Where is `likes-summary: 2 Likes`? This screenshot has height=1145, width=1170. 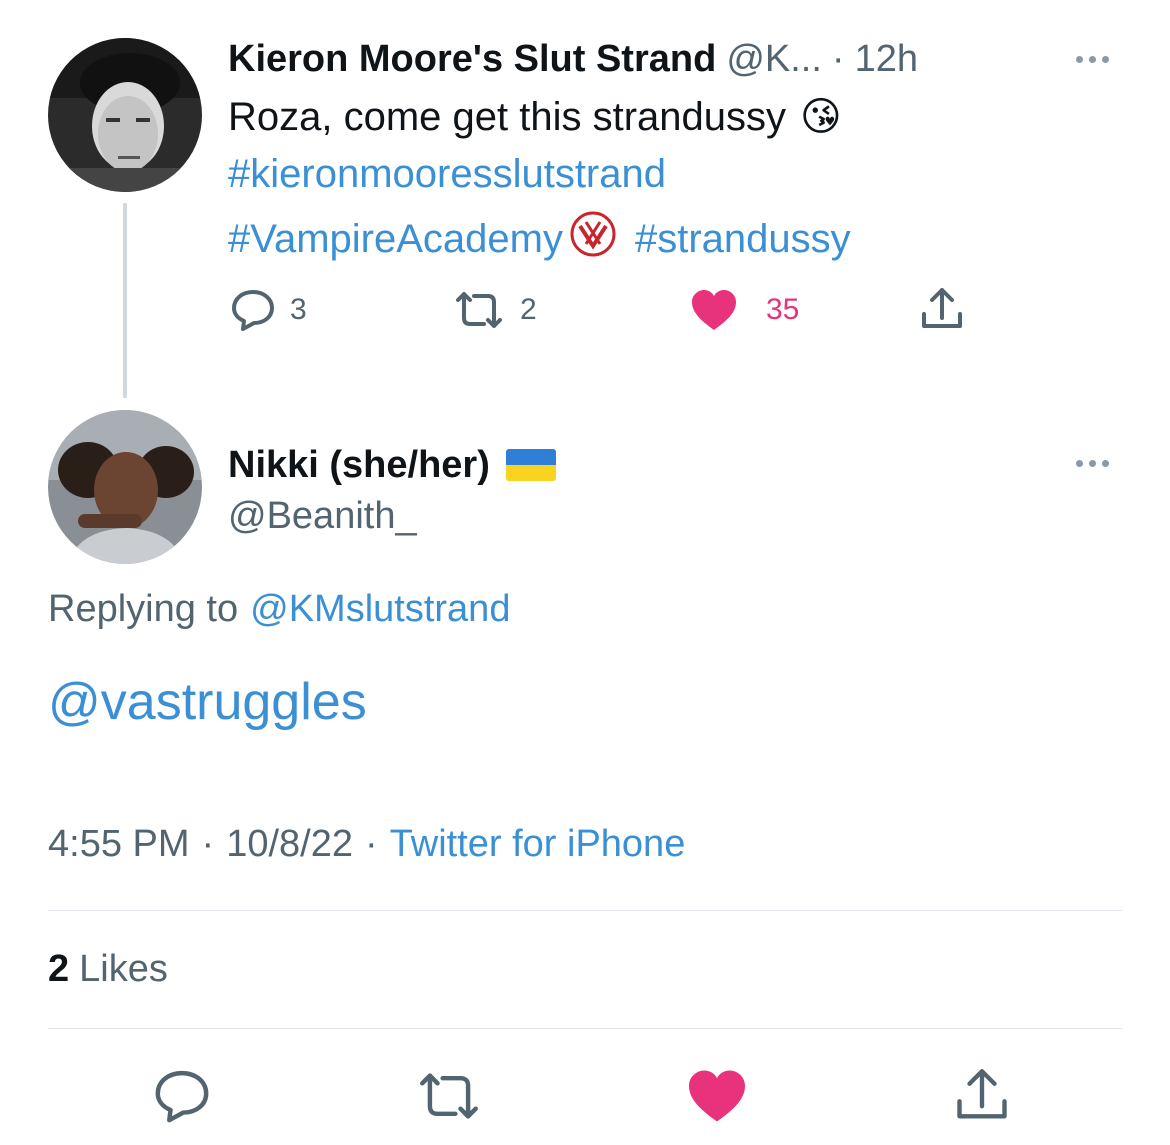 likes-summary: 2 Likes is located at coordinates (108, 969).